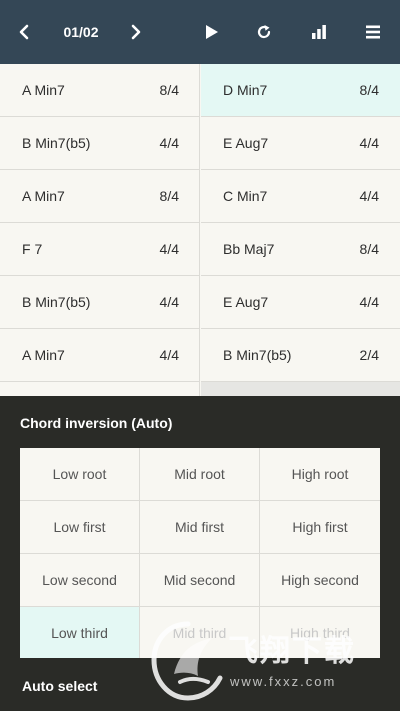 Image resolution: width=400 pixels, height=711 pixels. Describe the element at coordinates (200, 474) in the screenshot. I see `inversion-mid-root: Mid root` at that location.